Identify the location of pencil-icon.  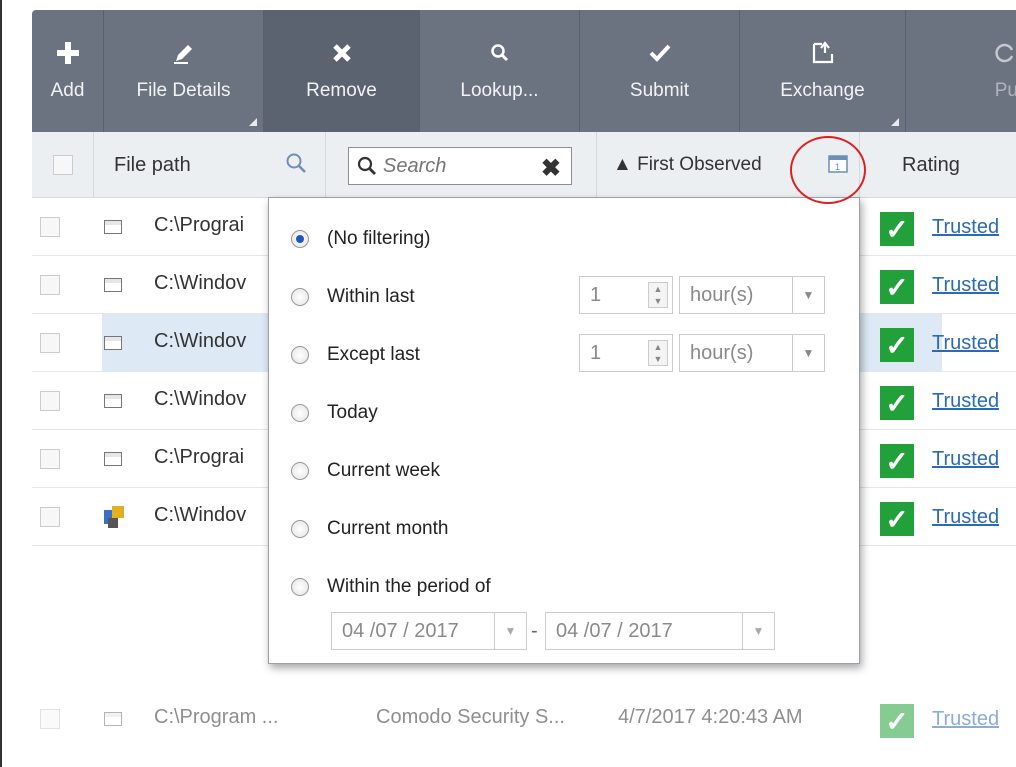
(184, 53).